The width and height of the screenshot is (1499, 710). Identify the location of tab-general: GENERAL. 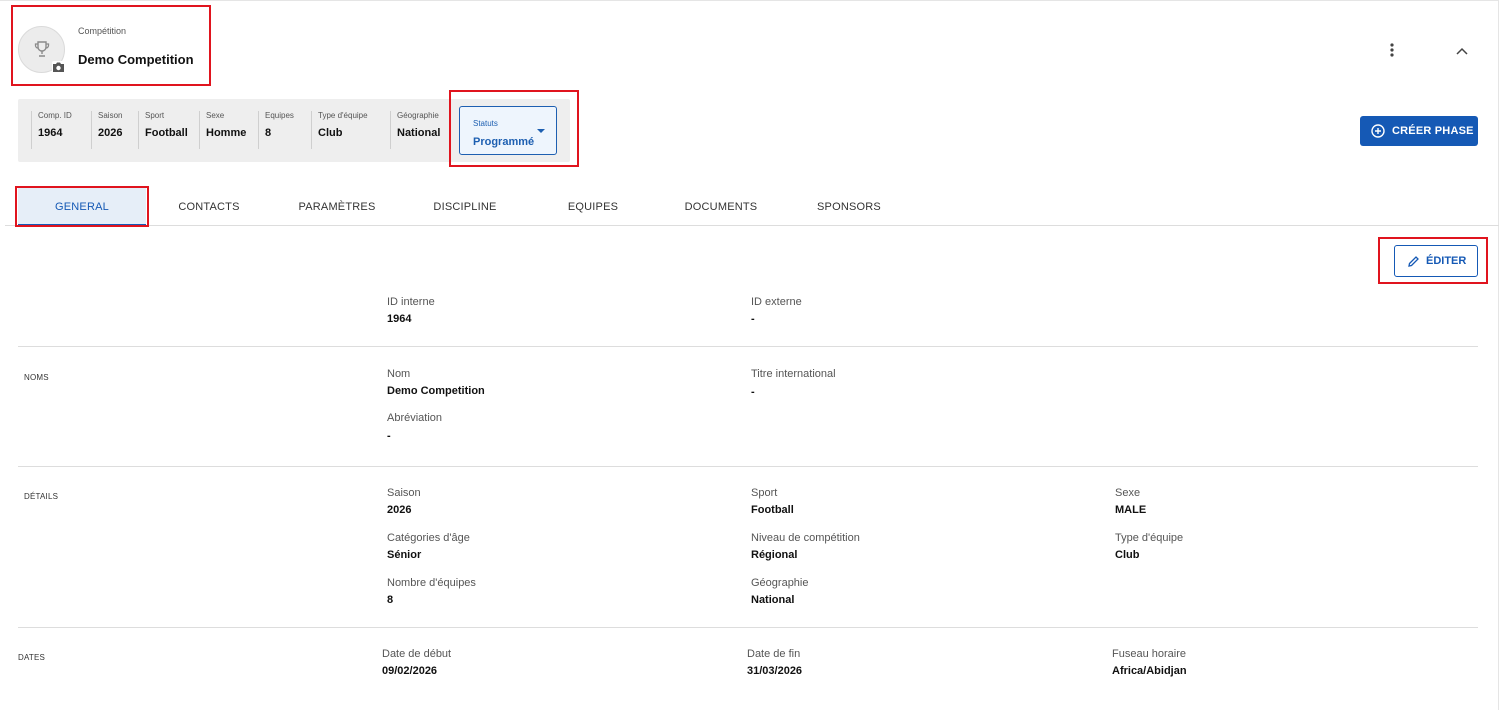
(82, 207).